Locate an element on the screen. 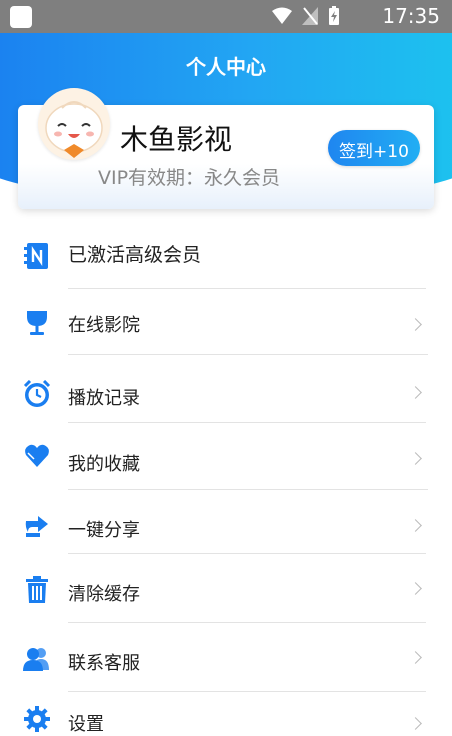  menu-item-label: 已激活高级会员 is located at coordinates (135, 255).